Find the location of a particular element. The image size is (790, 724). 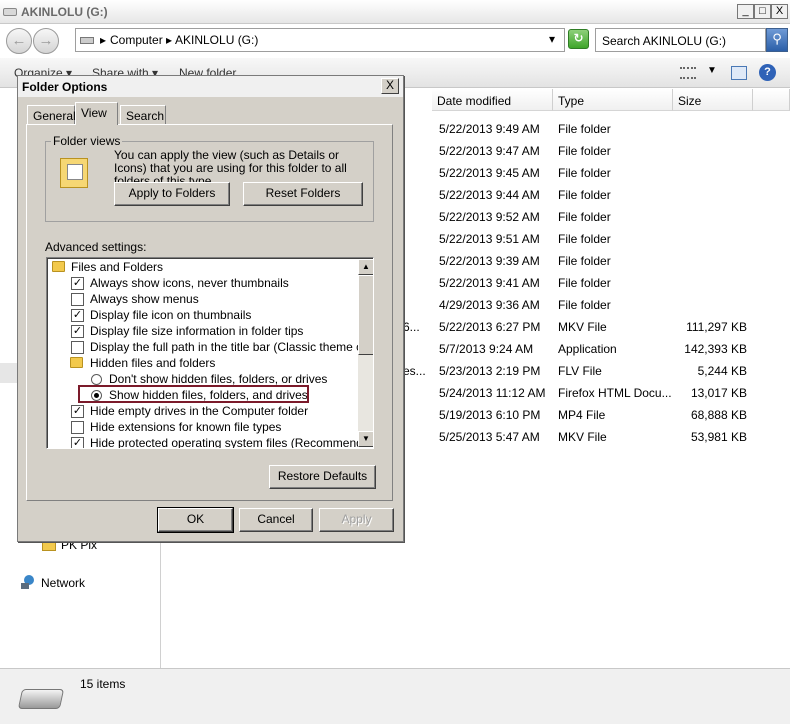

file-date: 5/24/2013 11:12 AM is located at coordinates (492, 393).